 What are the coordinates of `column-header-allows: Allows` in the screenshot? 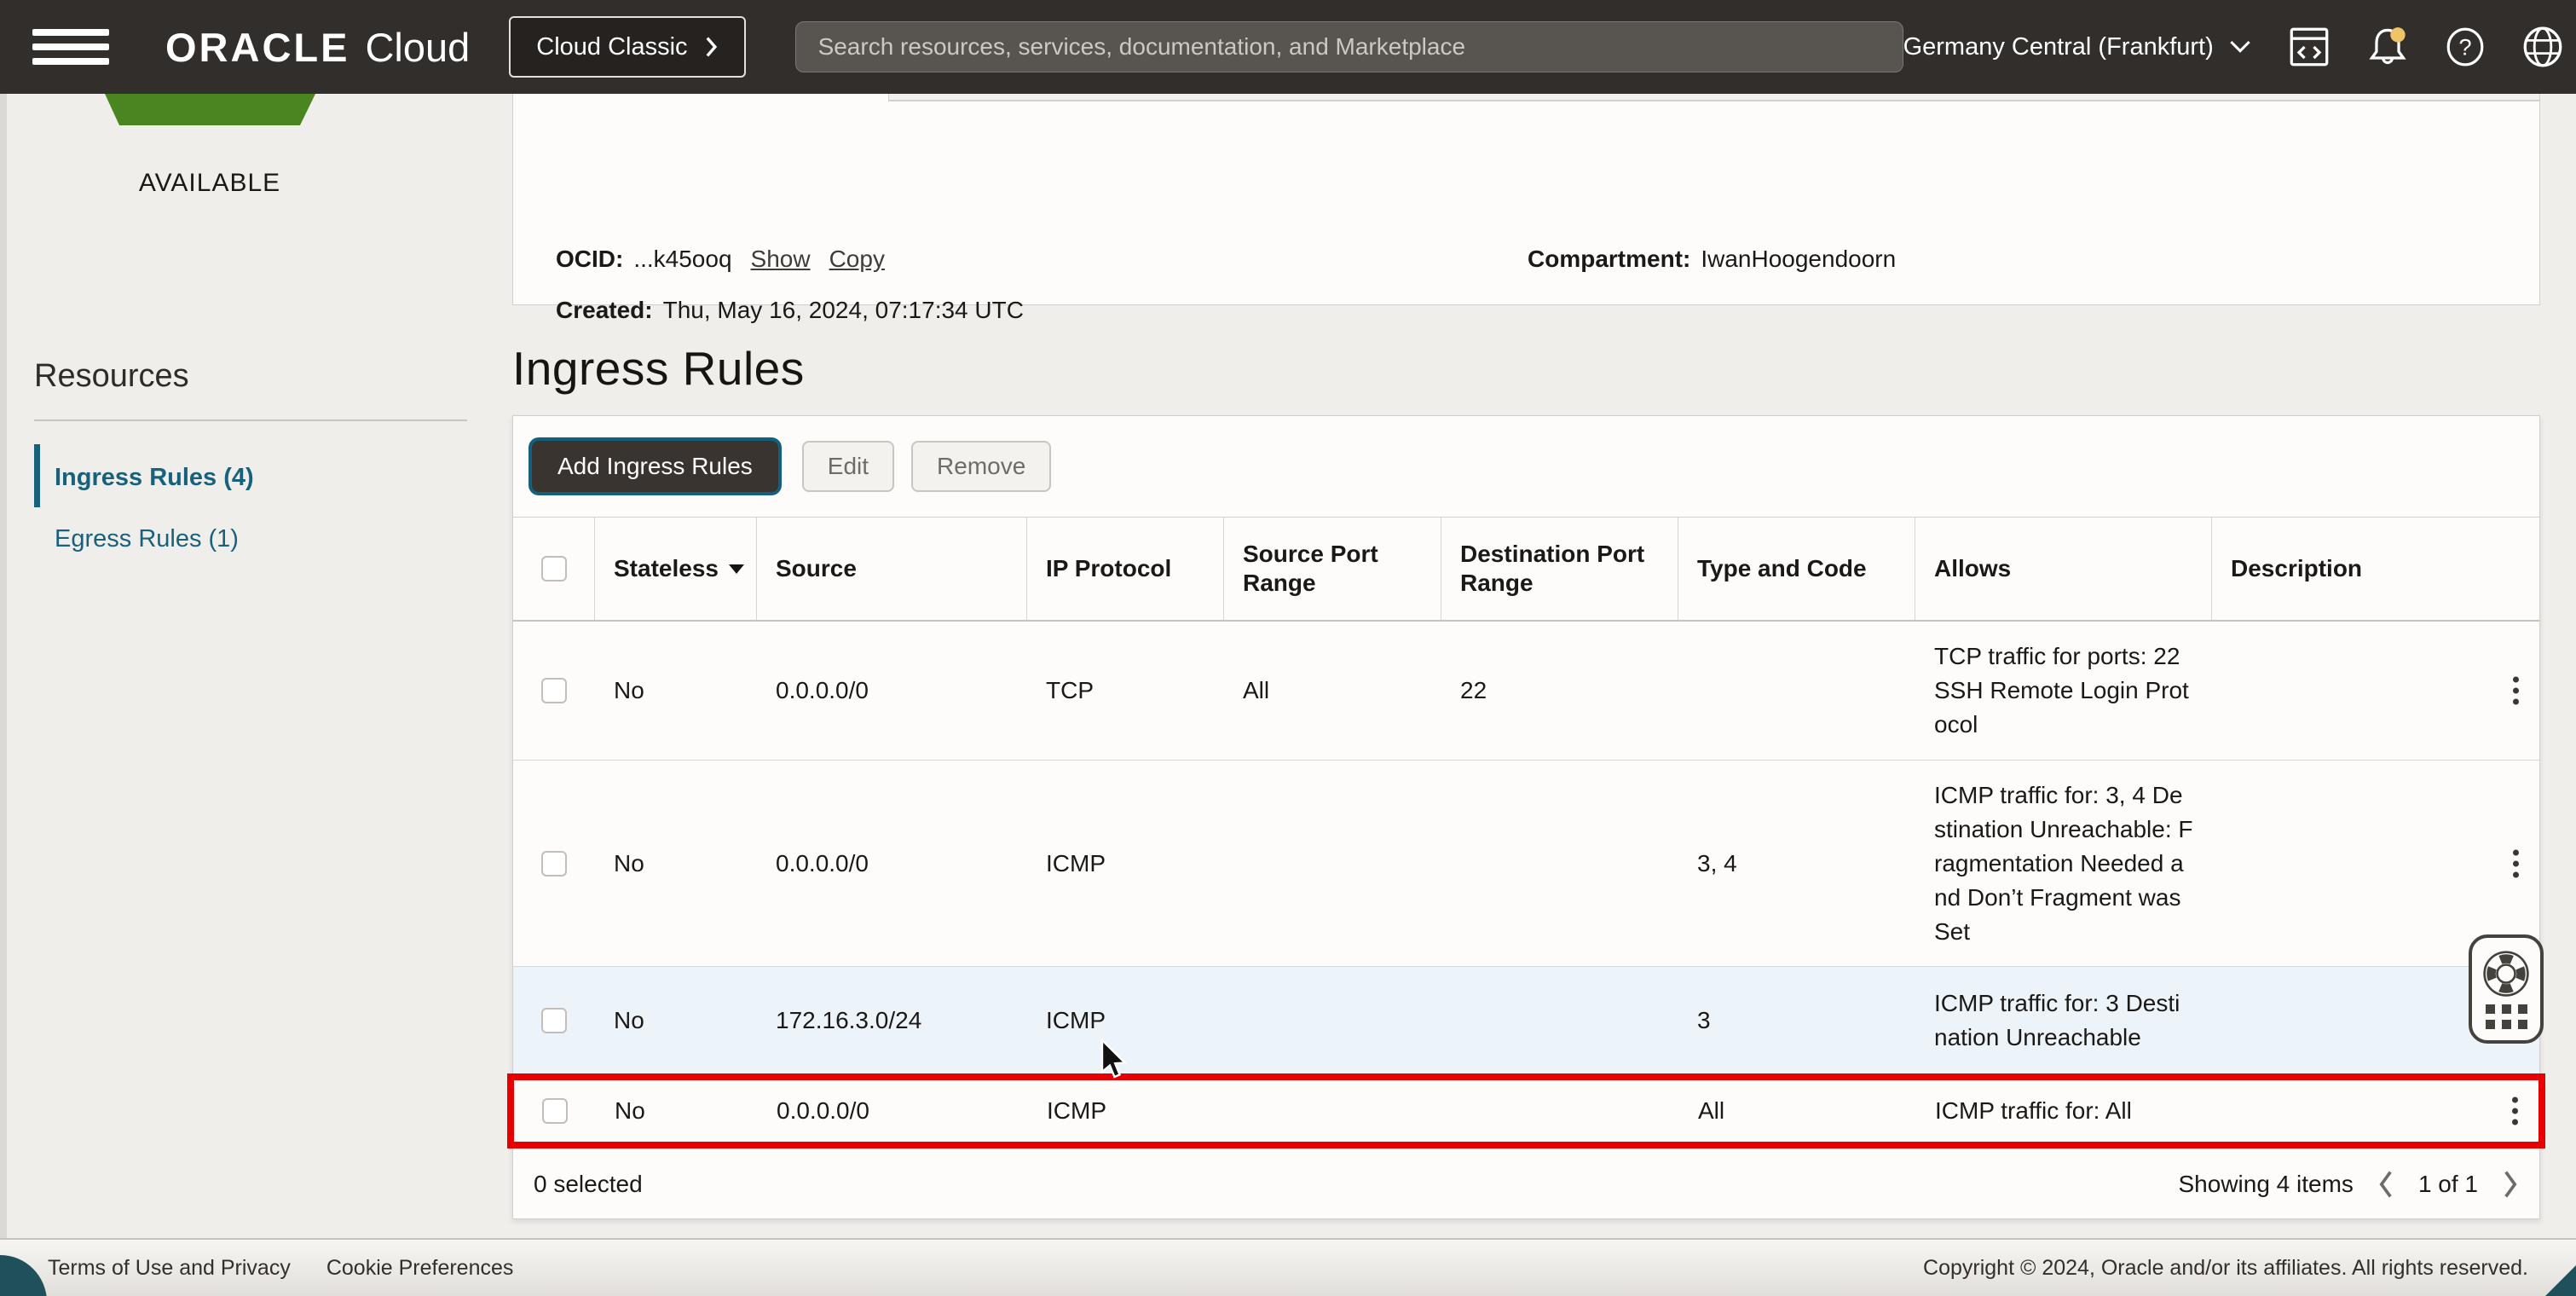 It's located at (2063, 569).